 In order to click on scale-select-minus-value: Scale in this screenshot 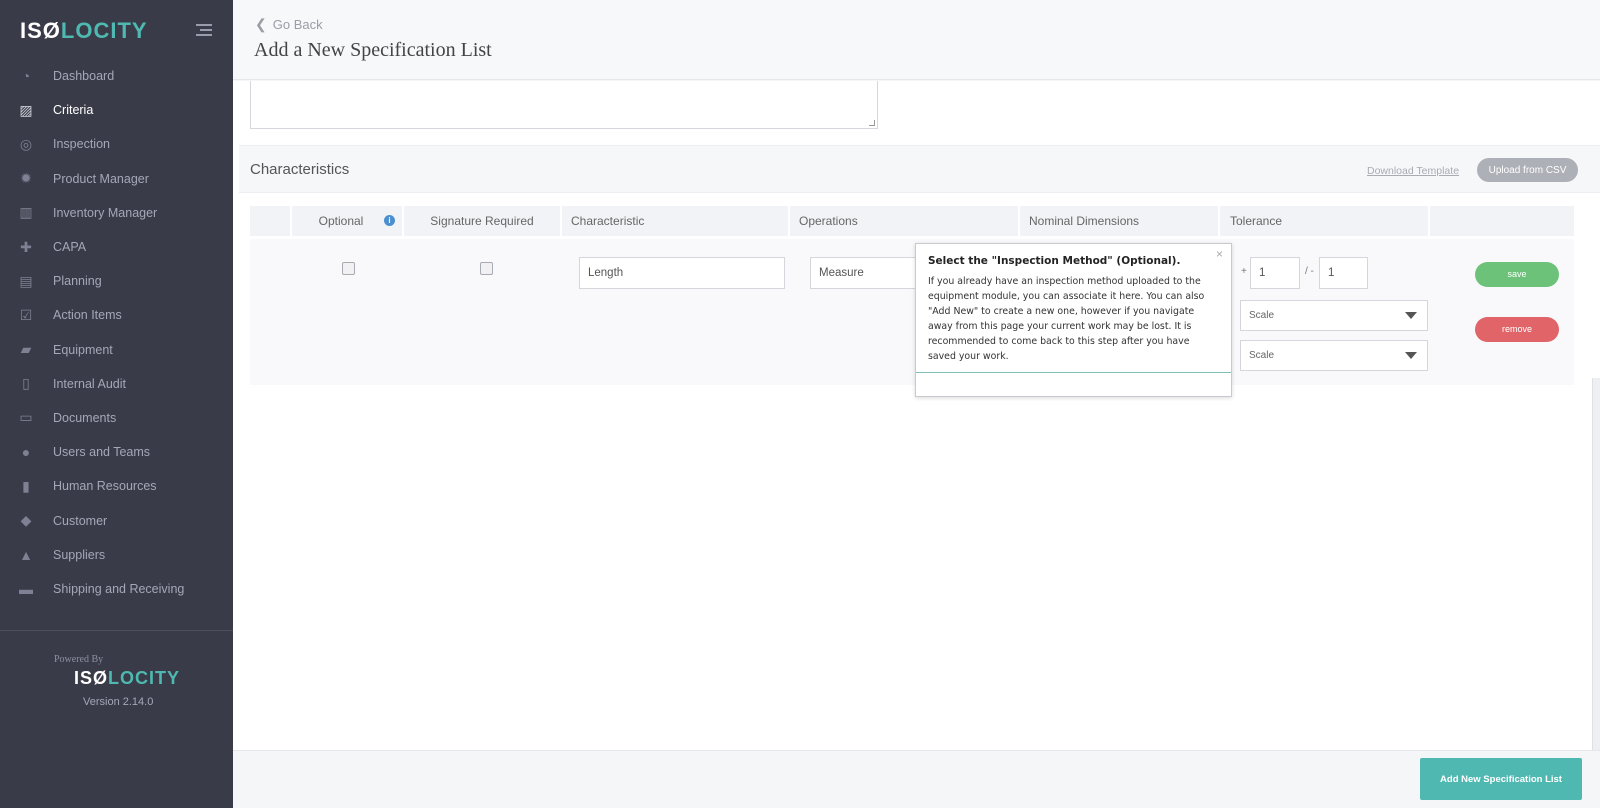, I will do `click(1262, 355)`.